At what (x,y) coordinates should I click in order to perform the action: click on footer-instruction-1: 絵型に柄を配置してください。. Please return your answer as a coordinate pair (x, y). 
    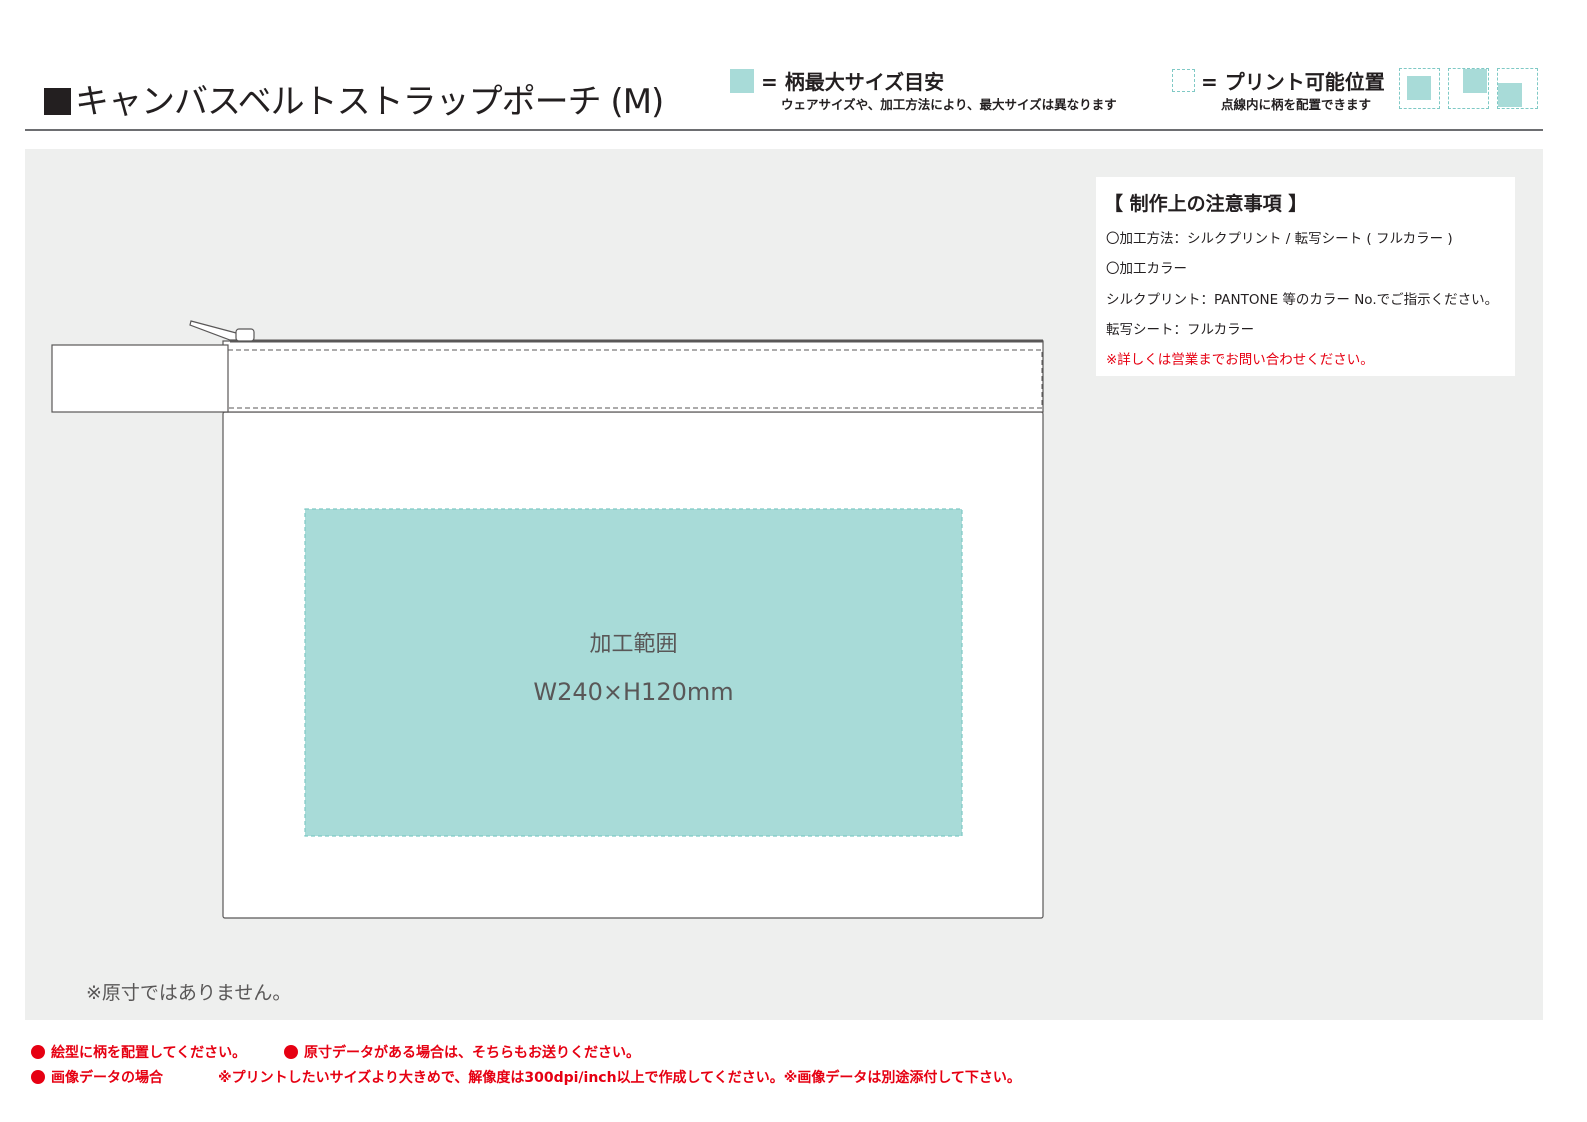
    Looking at the image, I should click on (138, 1052).